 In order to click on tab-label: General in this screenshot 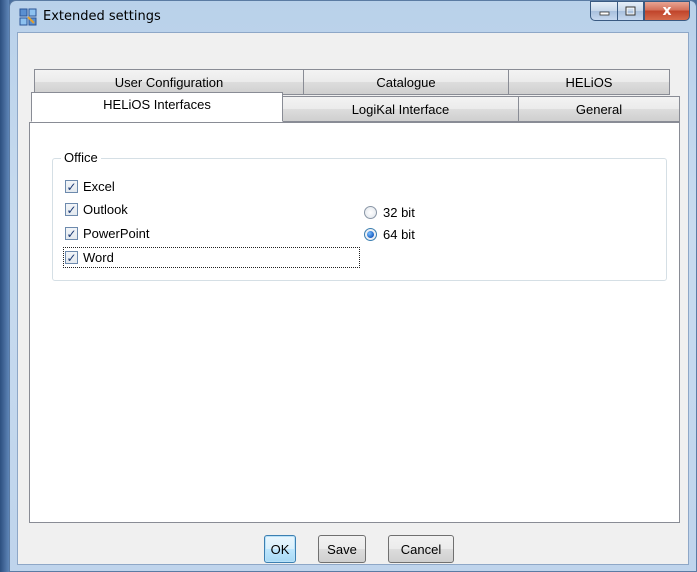, I will do `click(599, 109)`.